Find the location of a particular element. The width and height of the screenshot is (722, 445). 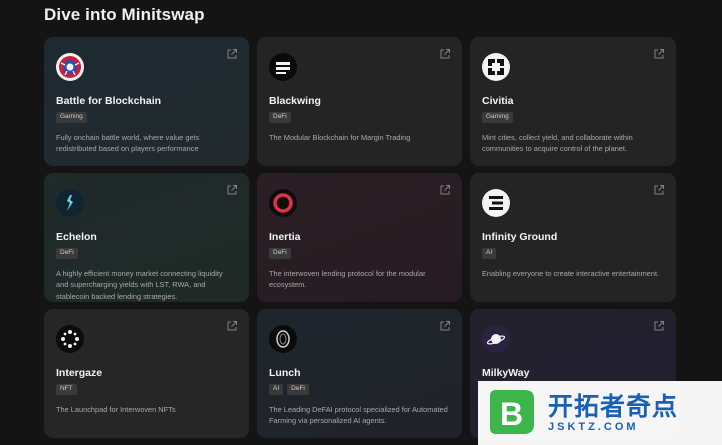

app-name: Battle for Blockchain is located at coordinates (109, 101).